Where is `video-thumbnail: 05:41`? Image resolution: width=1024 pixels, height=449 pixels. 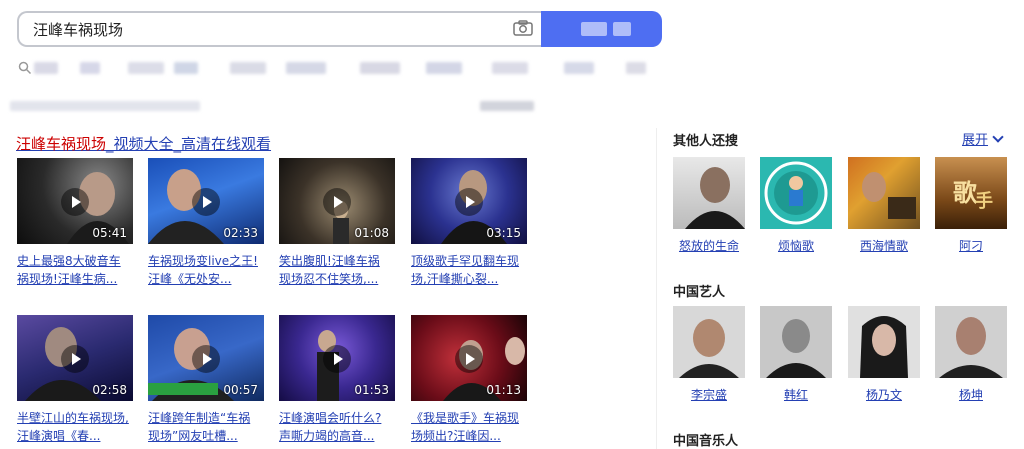
video-thumbnail: 05:41 is located at coordinates (75, 201).